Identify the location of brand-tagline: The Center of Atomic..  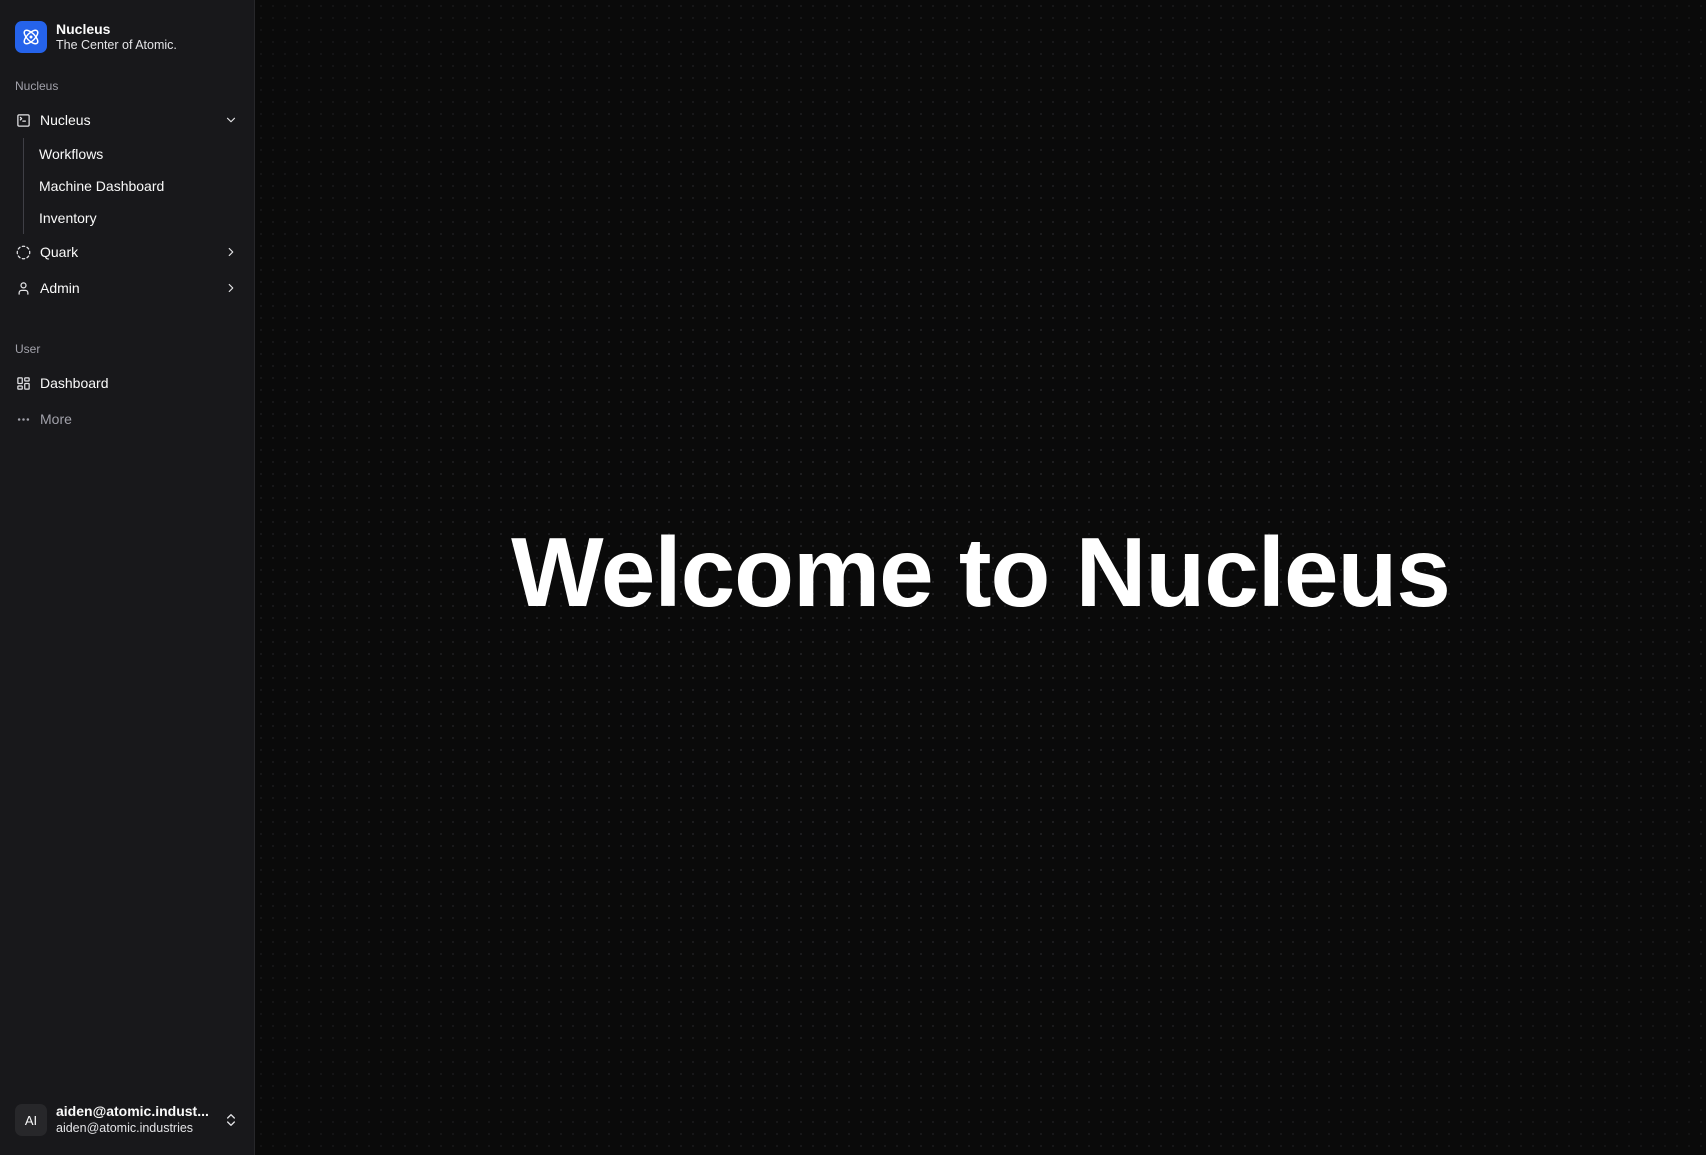
(116, 44).